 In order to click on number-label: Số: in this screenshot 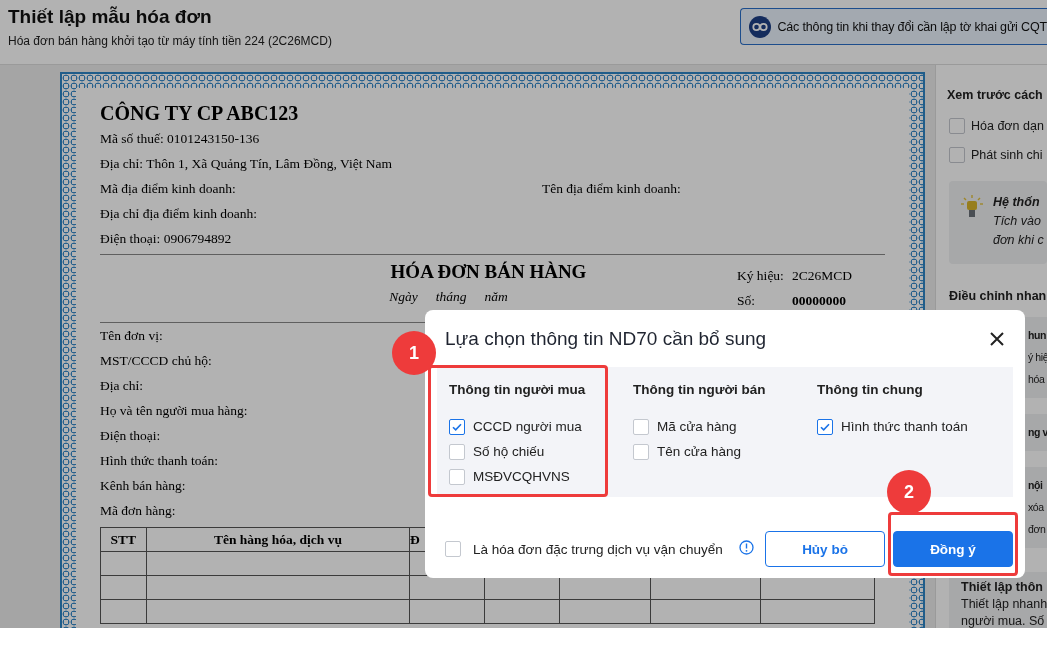, I will do `click(746, 300)`.